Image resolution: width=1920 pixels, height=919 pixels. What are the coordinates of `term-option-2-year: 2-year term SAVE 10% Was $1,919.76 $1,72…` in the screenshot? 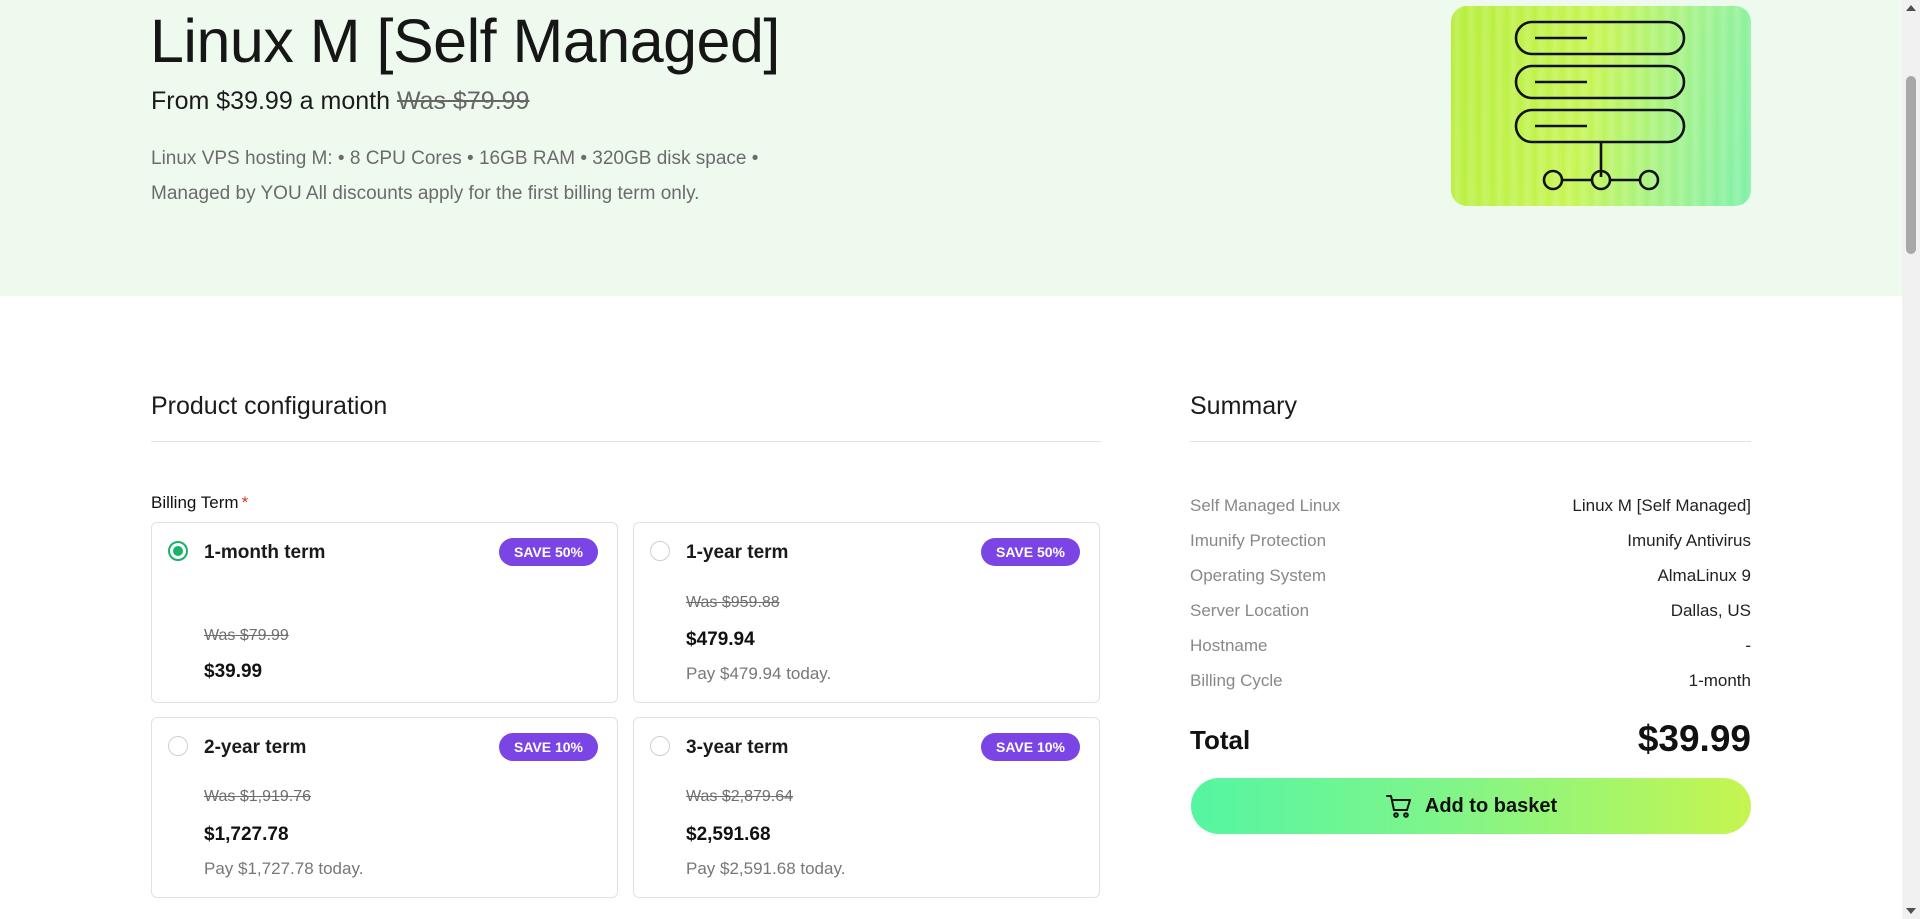 It's located at (384, 807).